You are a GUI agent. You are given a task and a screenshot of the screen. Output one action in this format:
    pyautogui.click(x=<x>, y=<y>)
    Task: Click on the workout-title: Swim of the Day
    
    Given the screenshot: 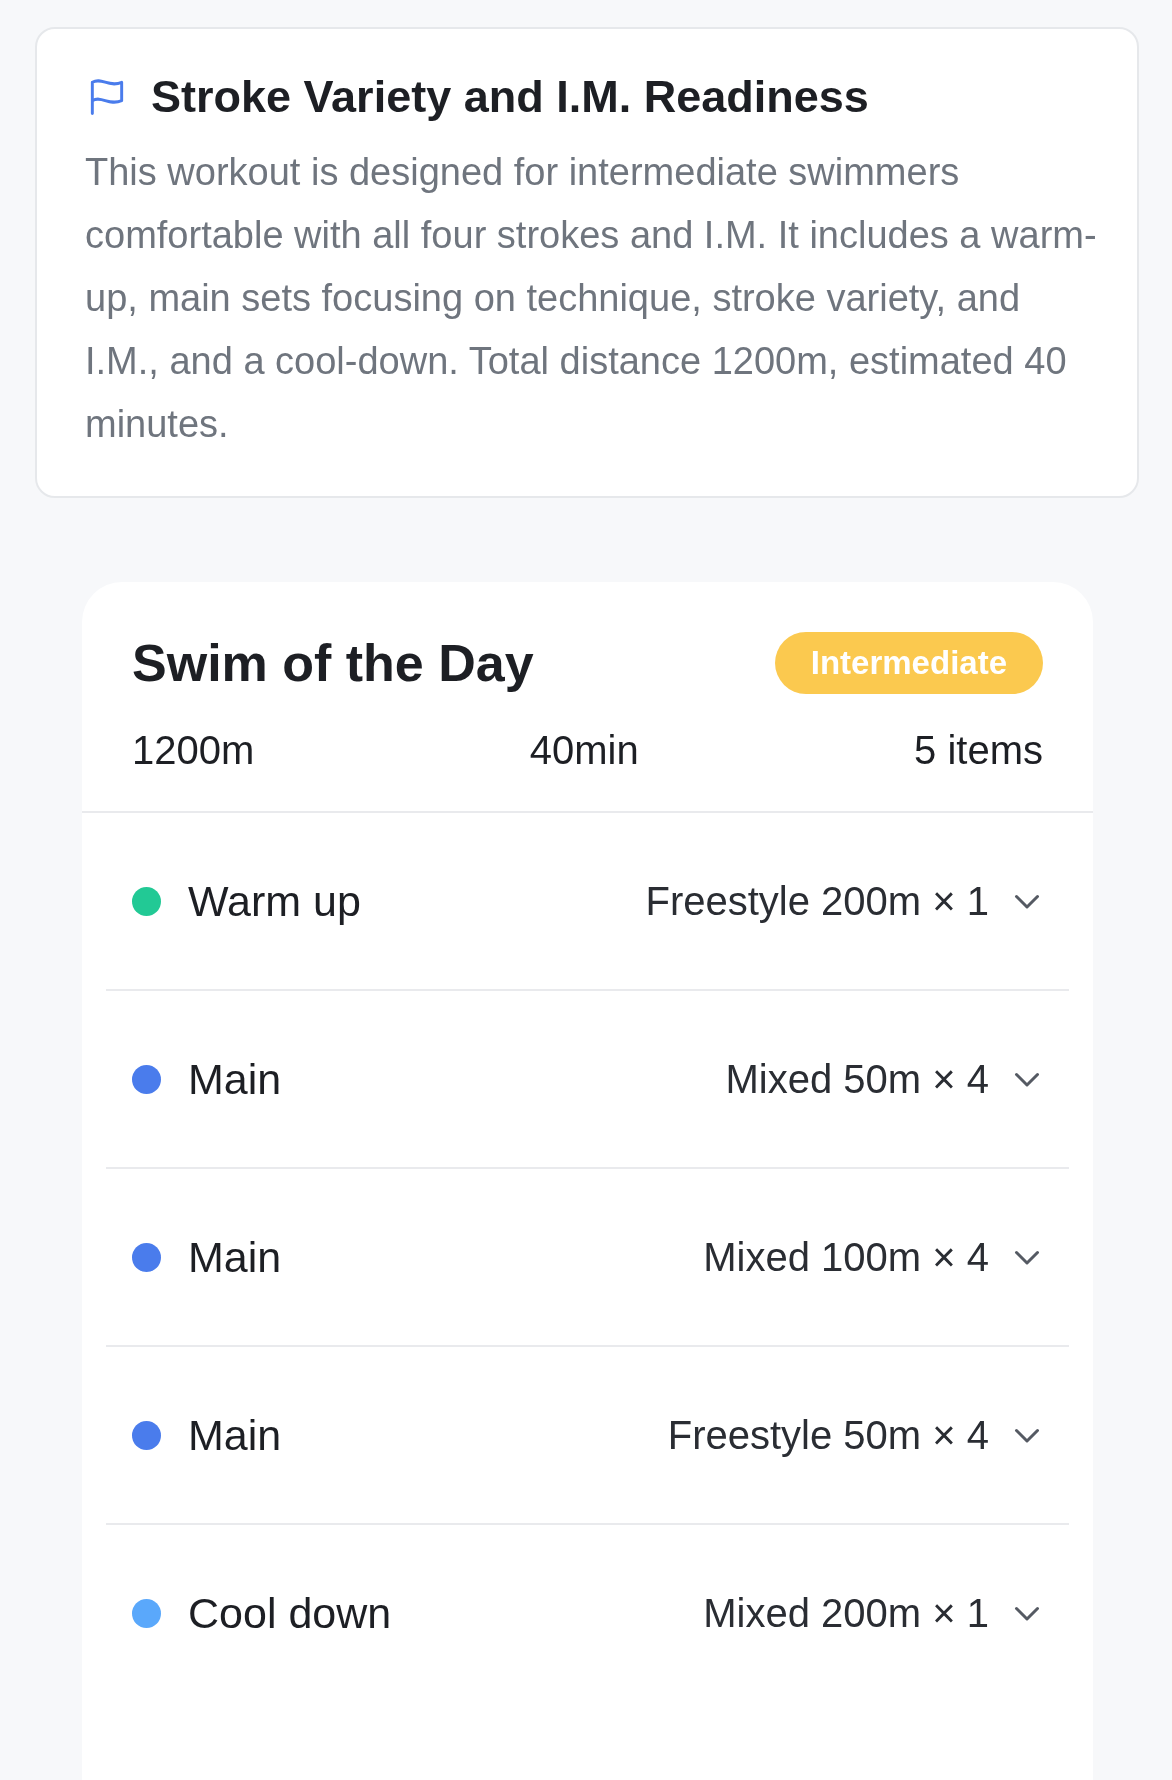 What is the action you would take?
    pyautogui.click(x=333, y=663)
    